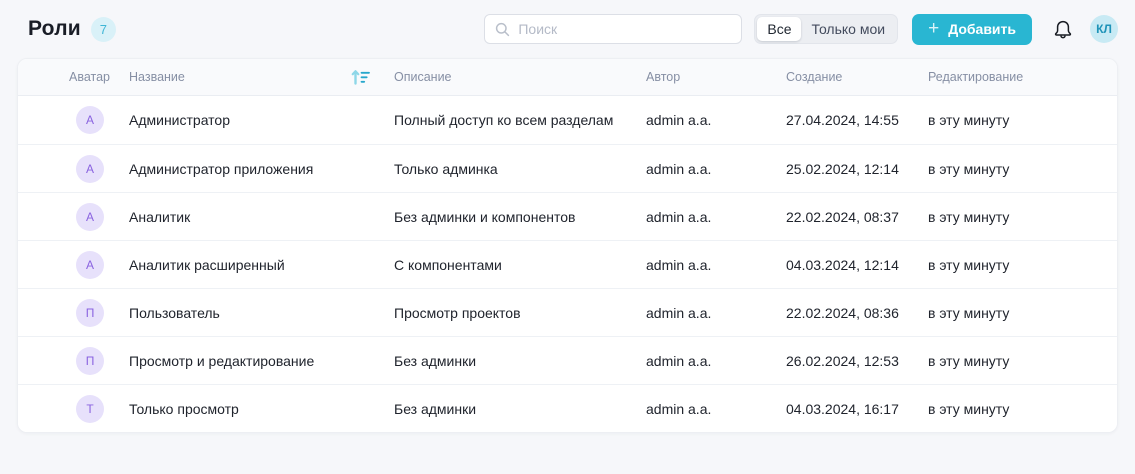 Image resolution: width=1135 pixels, height=474 pixels. What do you see at coordinates (625, 29) in the screenshot?
I see `search-input` at bounding box center [625, 29].